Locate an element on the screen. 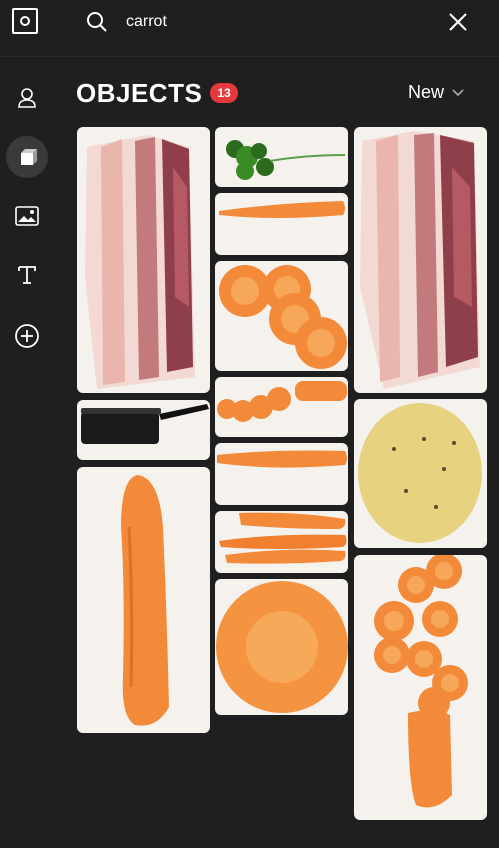  plus-circle-icon is located at coordinates (27, 336).